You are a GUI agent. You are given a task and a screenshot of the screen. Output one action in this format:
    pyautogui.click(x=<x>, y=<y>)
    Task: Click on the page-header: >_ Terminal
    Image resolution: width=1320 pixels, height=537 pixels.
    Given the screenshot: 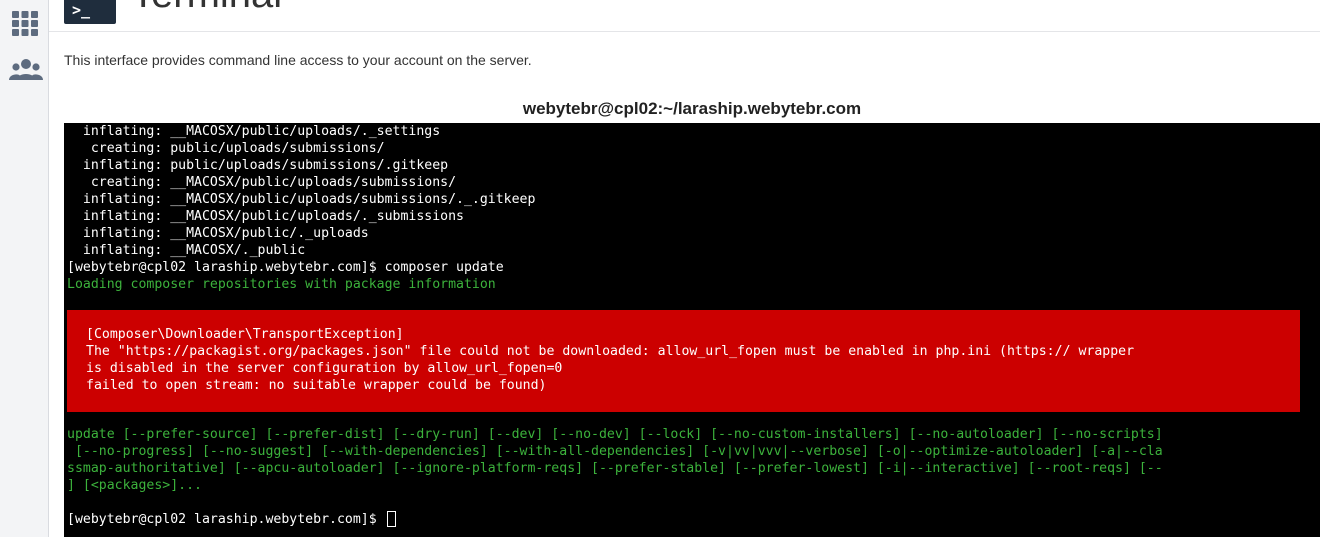 What is the action you would take?
    pyautogui.click(x=684, y=16)
    